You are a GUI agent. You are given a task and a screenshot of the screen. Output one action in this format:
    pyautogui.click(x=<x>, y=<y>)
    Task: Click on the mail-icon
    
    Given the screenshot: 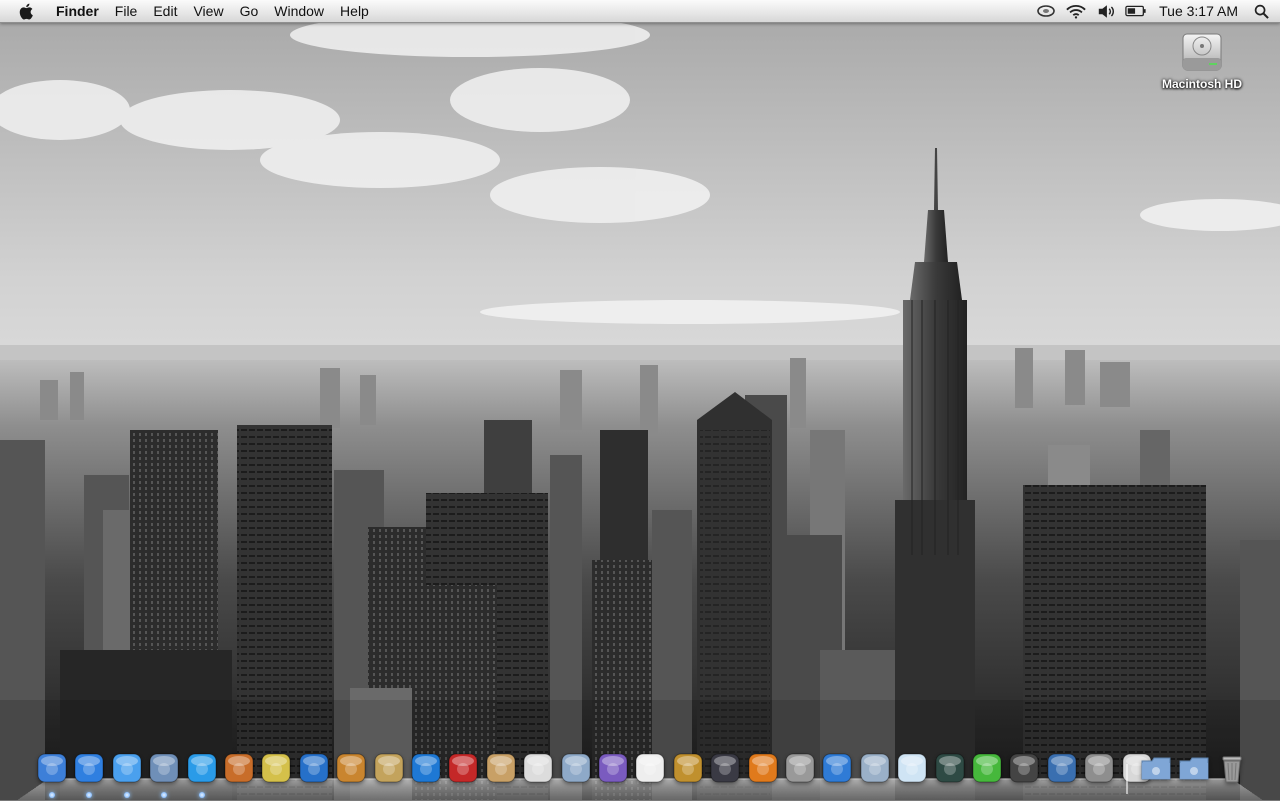 What is the action you would take?
    pyautogui.click(x=164, y=769)
    